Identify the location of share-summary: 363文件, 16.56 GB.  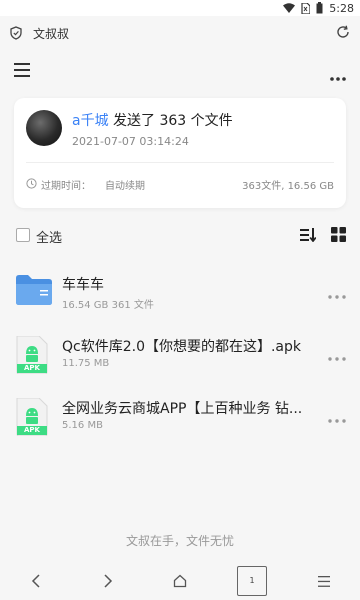
(288, 186).